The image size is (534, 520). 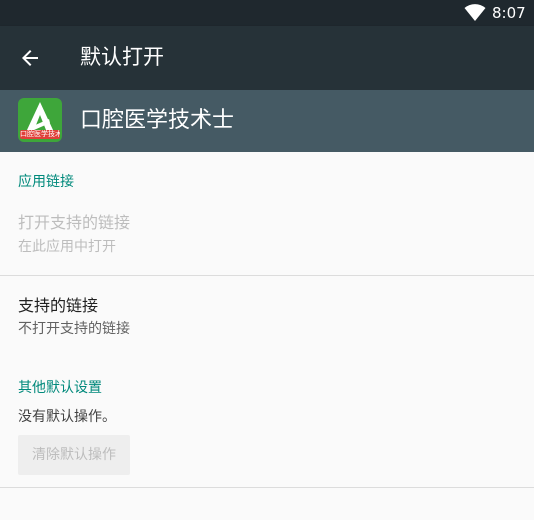 I want to click on section-header-app-links: 应用链接, so click(x=46, y=182).